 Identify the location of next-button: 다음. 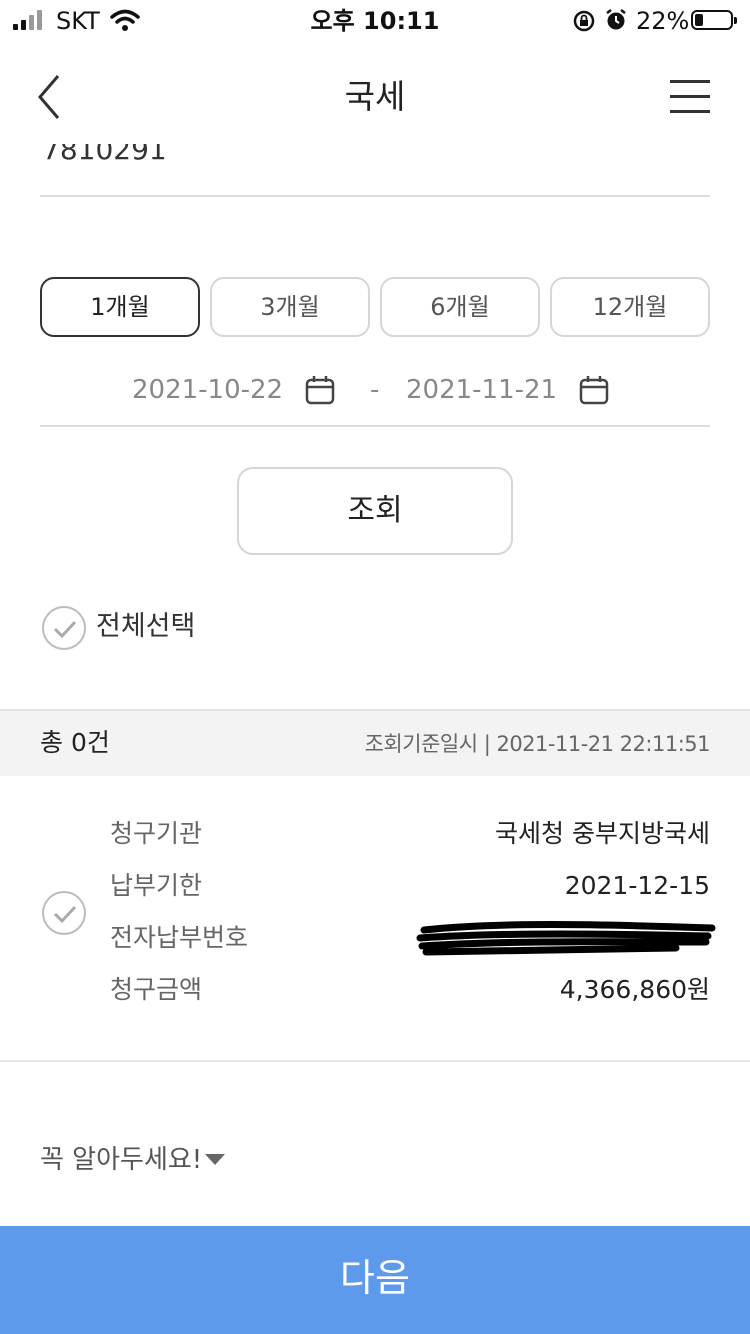
(375, 1280).